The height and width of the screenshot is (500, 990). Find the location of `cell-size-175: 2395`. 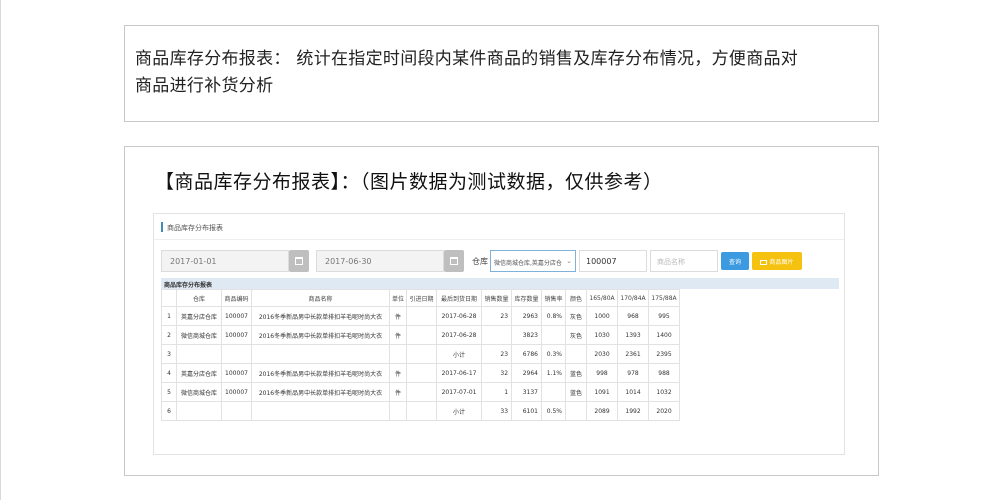

cell-size-175: 2395 is located at coordinates (664, 354).